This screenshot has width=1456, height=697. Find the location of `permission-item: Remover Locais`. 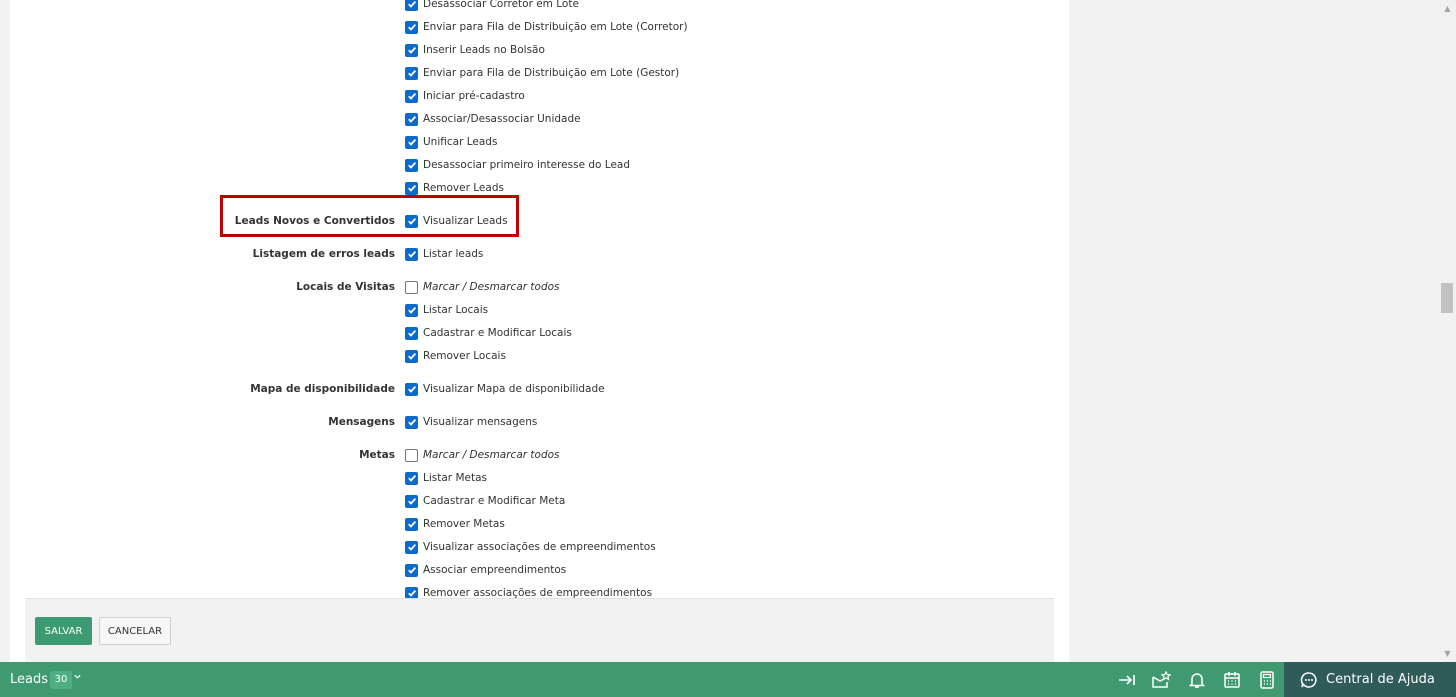

permission-item: Remover Locais is located at coordinates (455, 356).